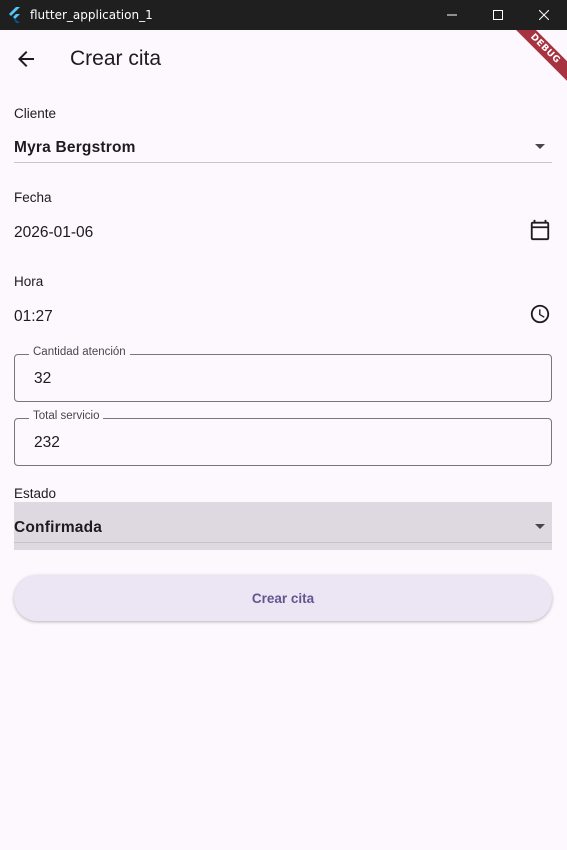  Describe the element at coordinates (33, 317) in the screenshot. I see `hora-value: 01:27` at that location.